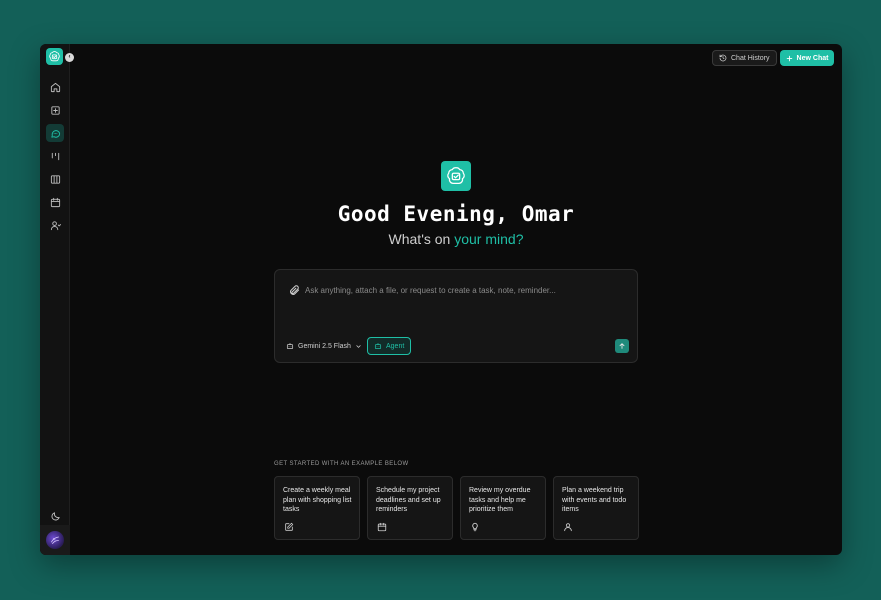 The height and width of the screenshot is (600, 881). What do you see at coordinates (382, 527) in the screenshot?
I see `calendar-icon` at bounding box center [382, 527].